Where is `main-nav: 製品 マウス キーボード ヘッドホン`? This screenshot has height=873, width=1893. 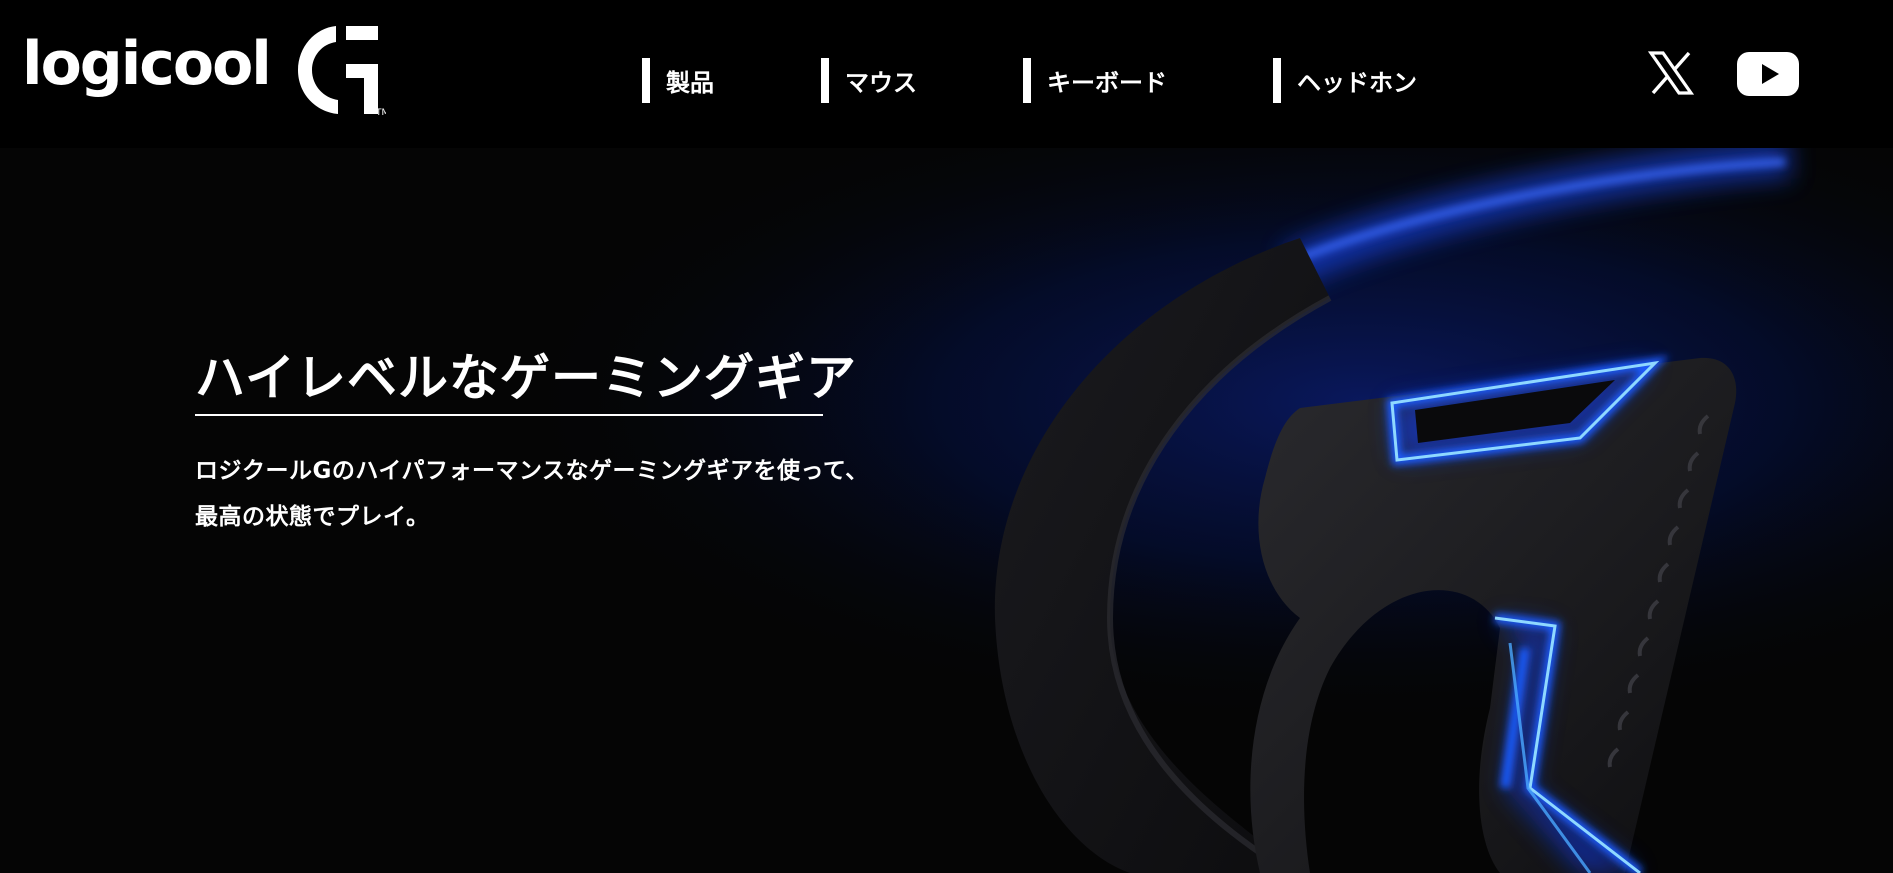 main-nav: 製品 マウス キーボード ヘッドホン is located at coordinates (1029, 80).